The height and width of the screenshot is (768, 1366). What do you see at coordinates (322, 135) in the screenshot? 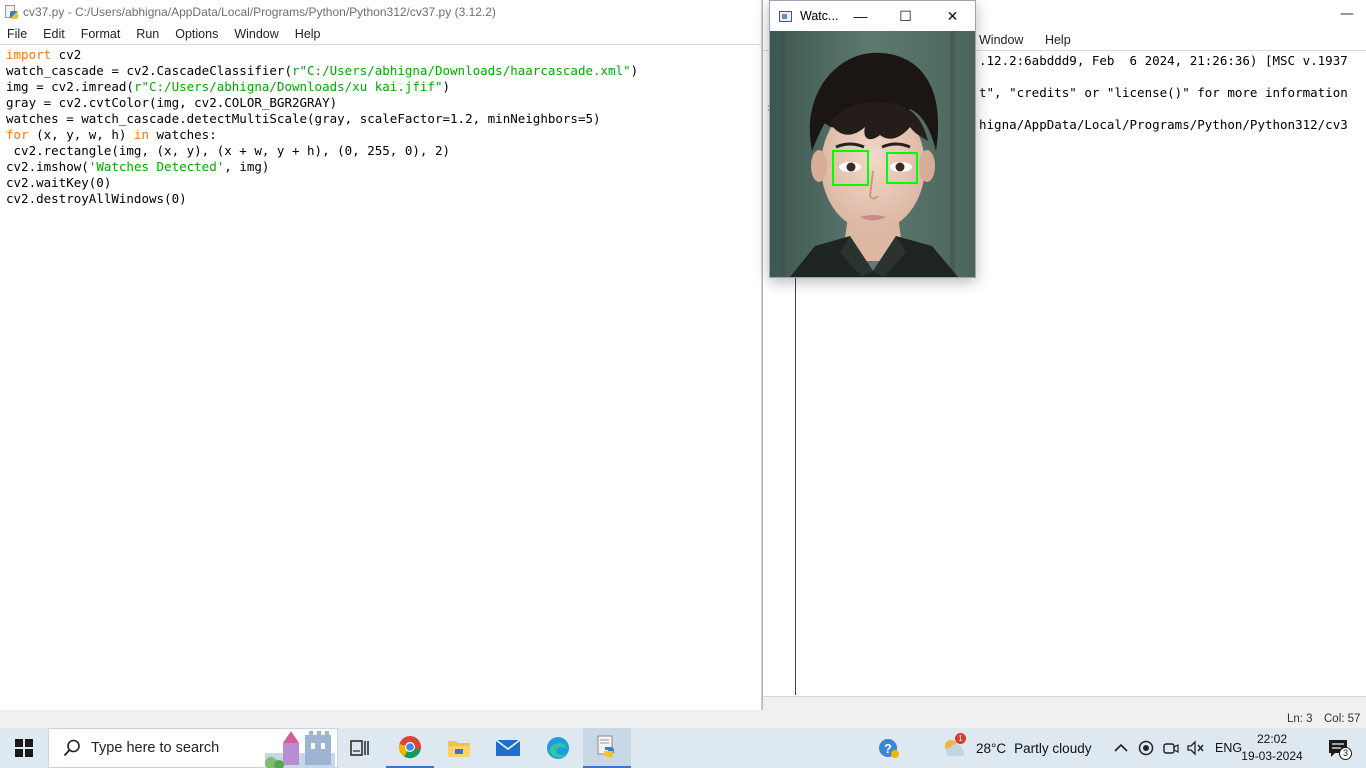
I see `code-line: for (x, y, w, h) in watches:` at bounding box center [322, 135].